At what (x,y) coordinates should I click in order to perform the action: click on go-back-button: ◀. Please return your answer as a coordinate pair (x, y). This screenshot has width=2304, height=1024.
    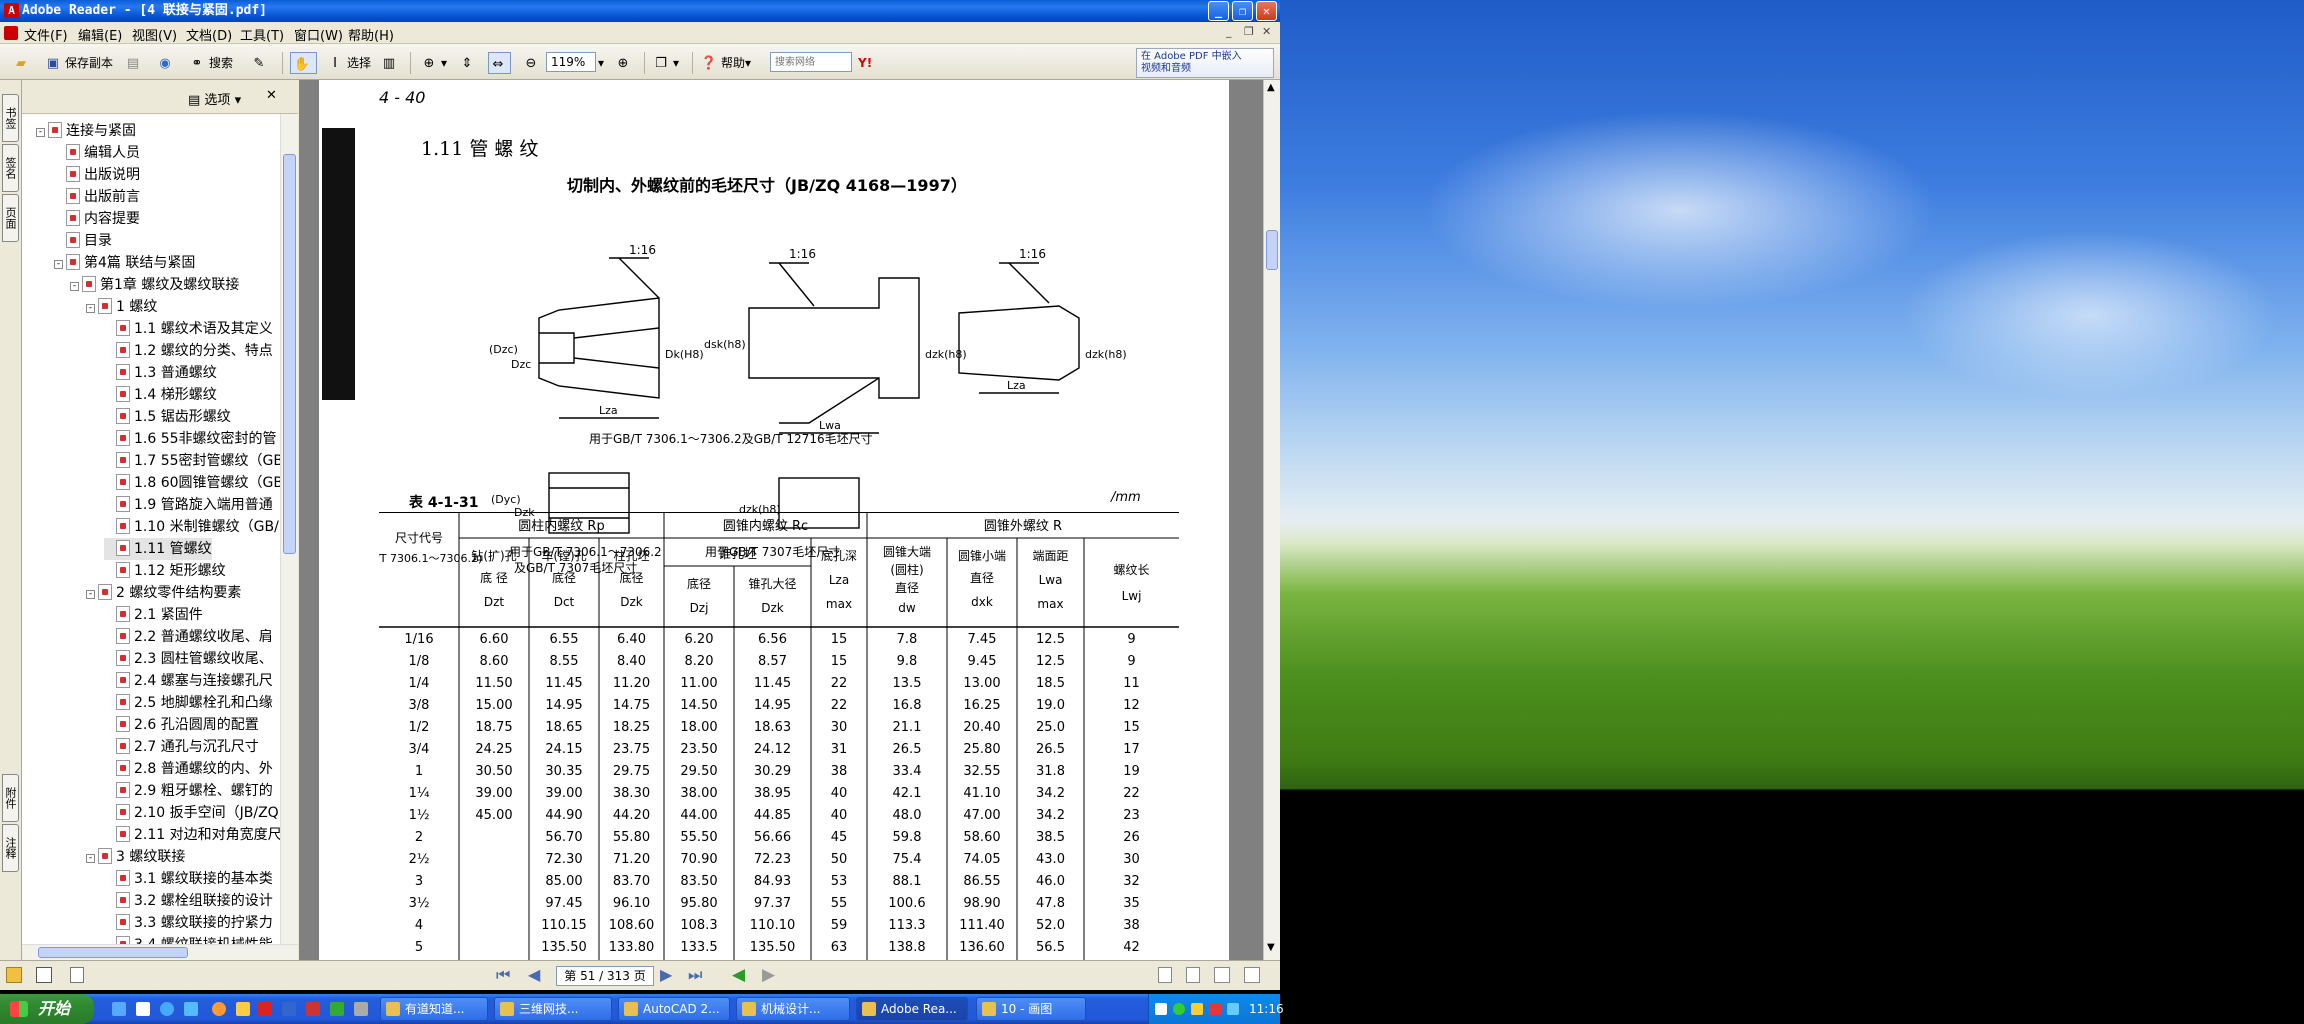
    Looking at the image, I should click on (738, 975).